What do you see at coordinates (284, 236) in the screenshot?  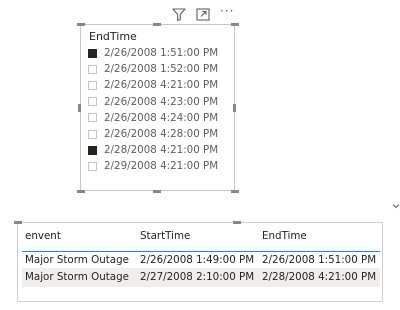 I see `column-header: EndTime` at bounding box center [284, 236].